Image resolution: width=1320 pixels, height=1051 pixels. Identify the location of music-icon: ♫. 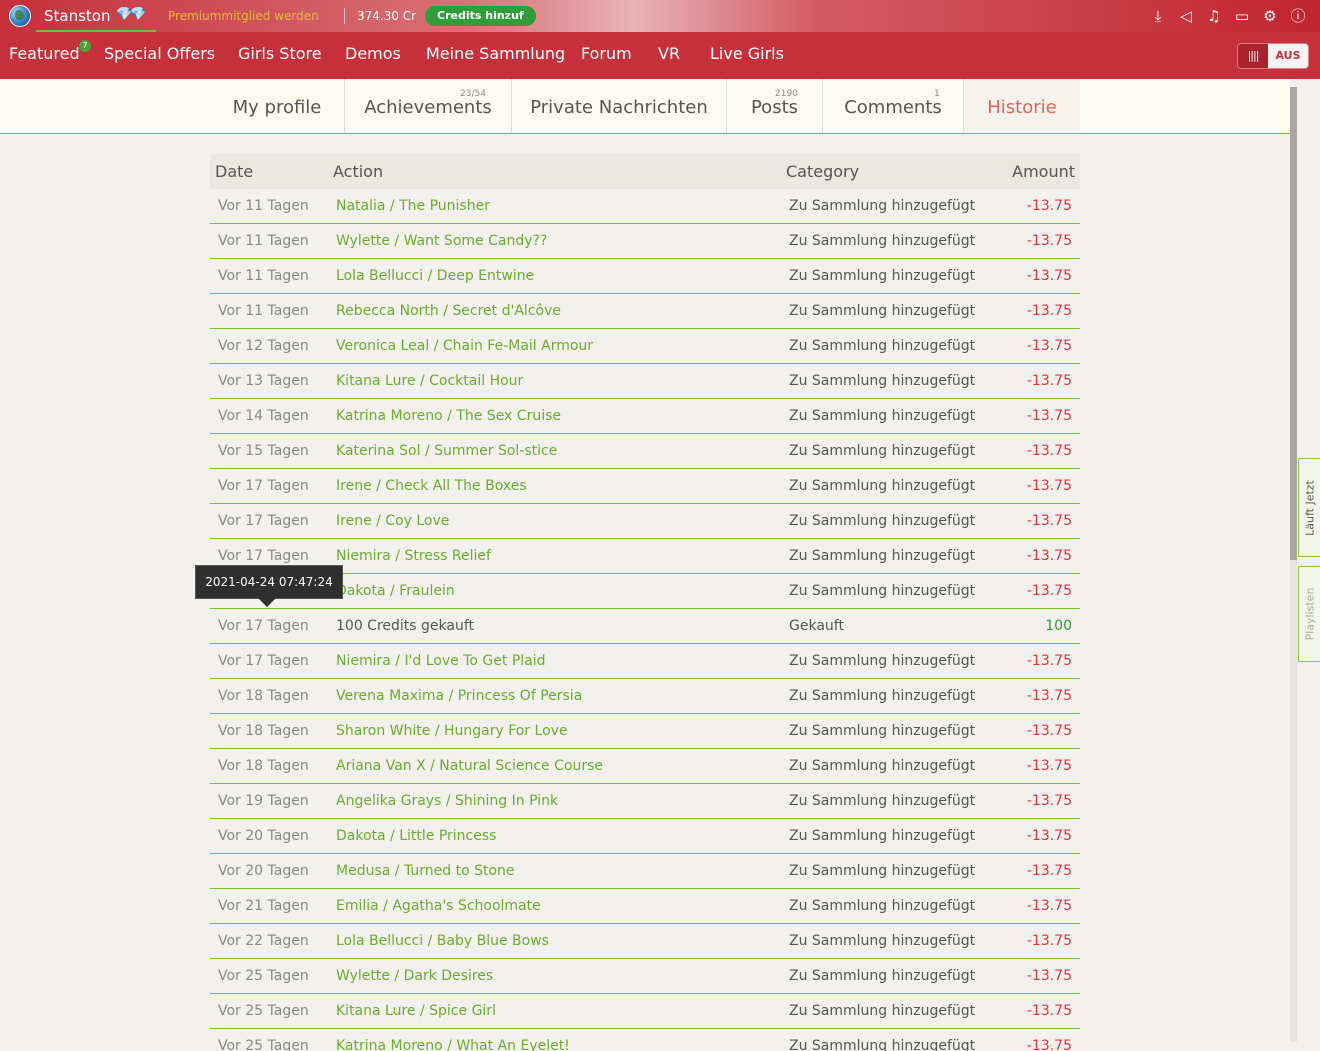
(1214, 16).